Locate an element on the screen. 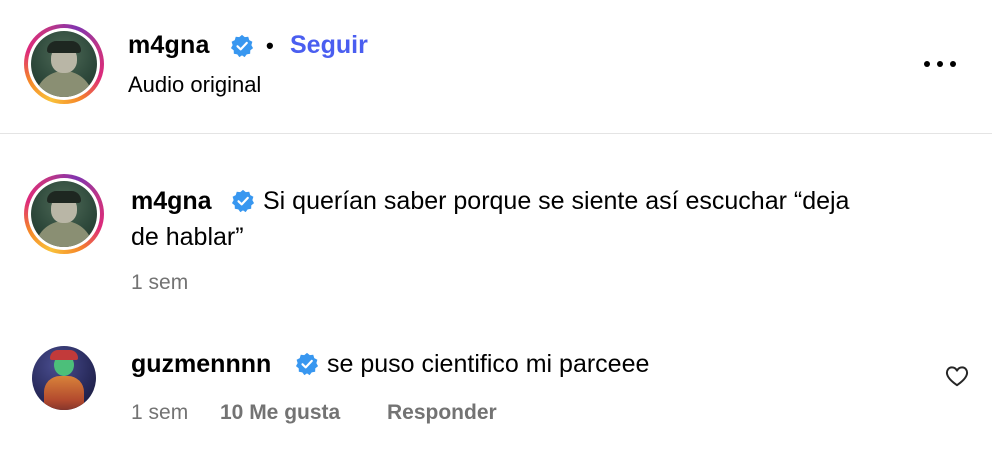  heart-icon is located at coordinates (957, 376).